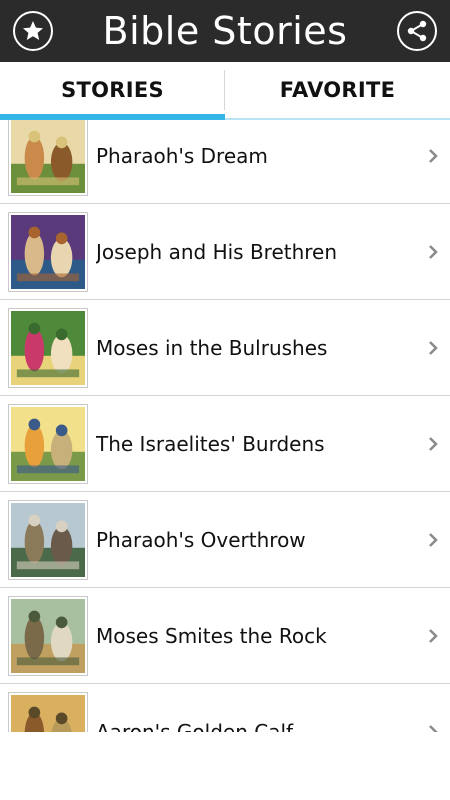  I want to click on tab-bar: STORIES FAVORITE, so click(225, 91).